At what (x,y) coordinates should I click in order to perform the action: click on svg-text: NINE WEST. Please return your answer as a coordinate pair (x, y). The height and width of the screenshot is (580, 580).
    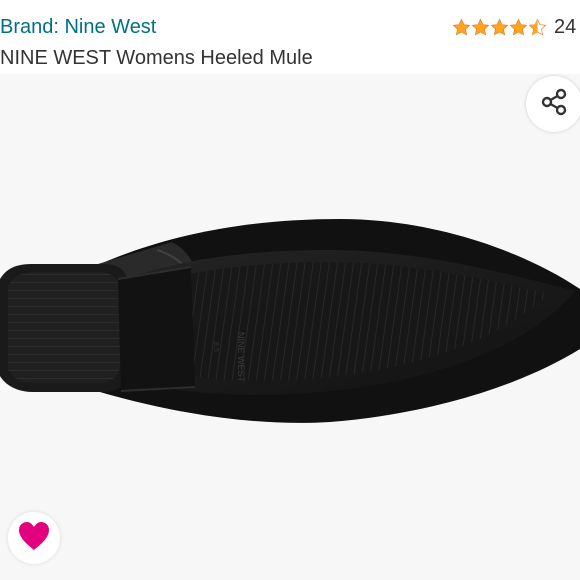
    Looking at the image, I should click on (241, 357).